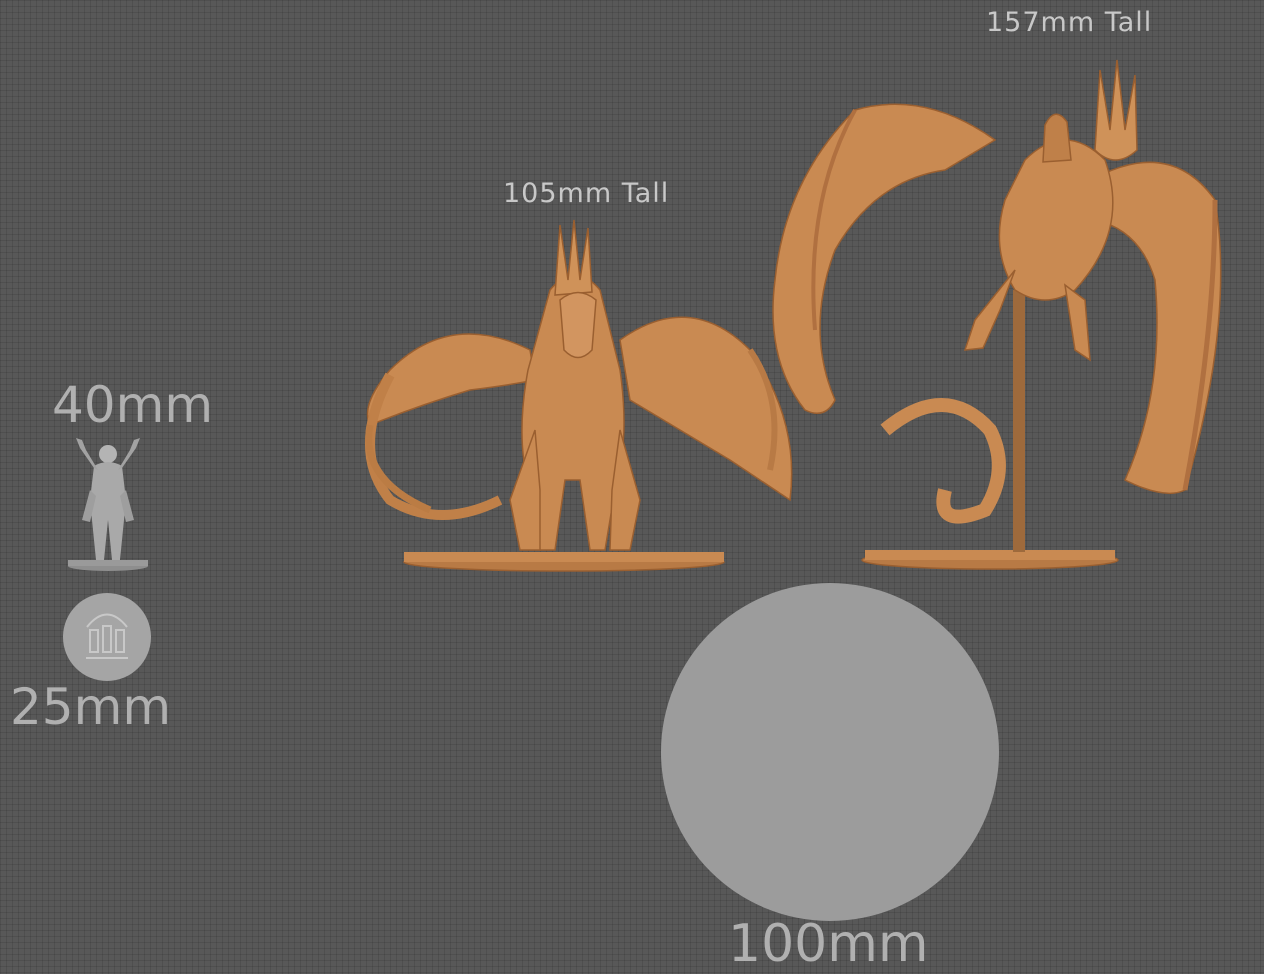 This screenshot has width=1264, height=974. I want to click on dragon-model-front, so click(579, 395).